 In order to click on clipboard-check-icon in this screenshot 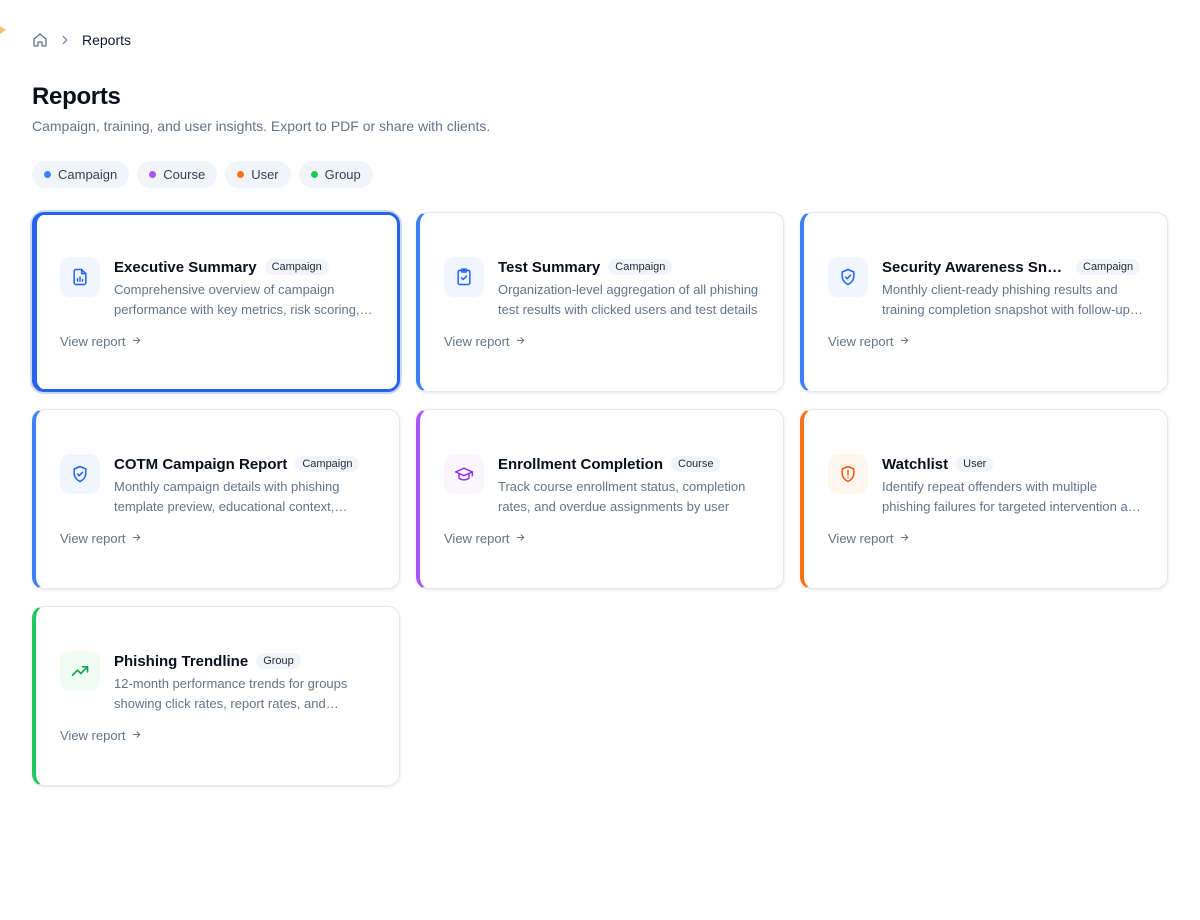, I will do `click(464, 277)`.